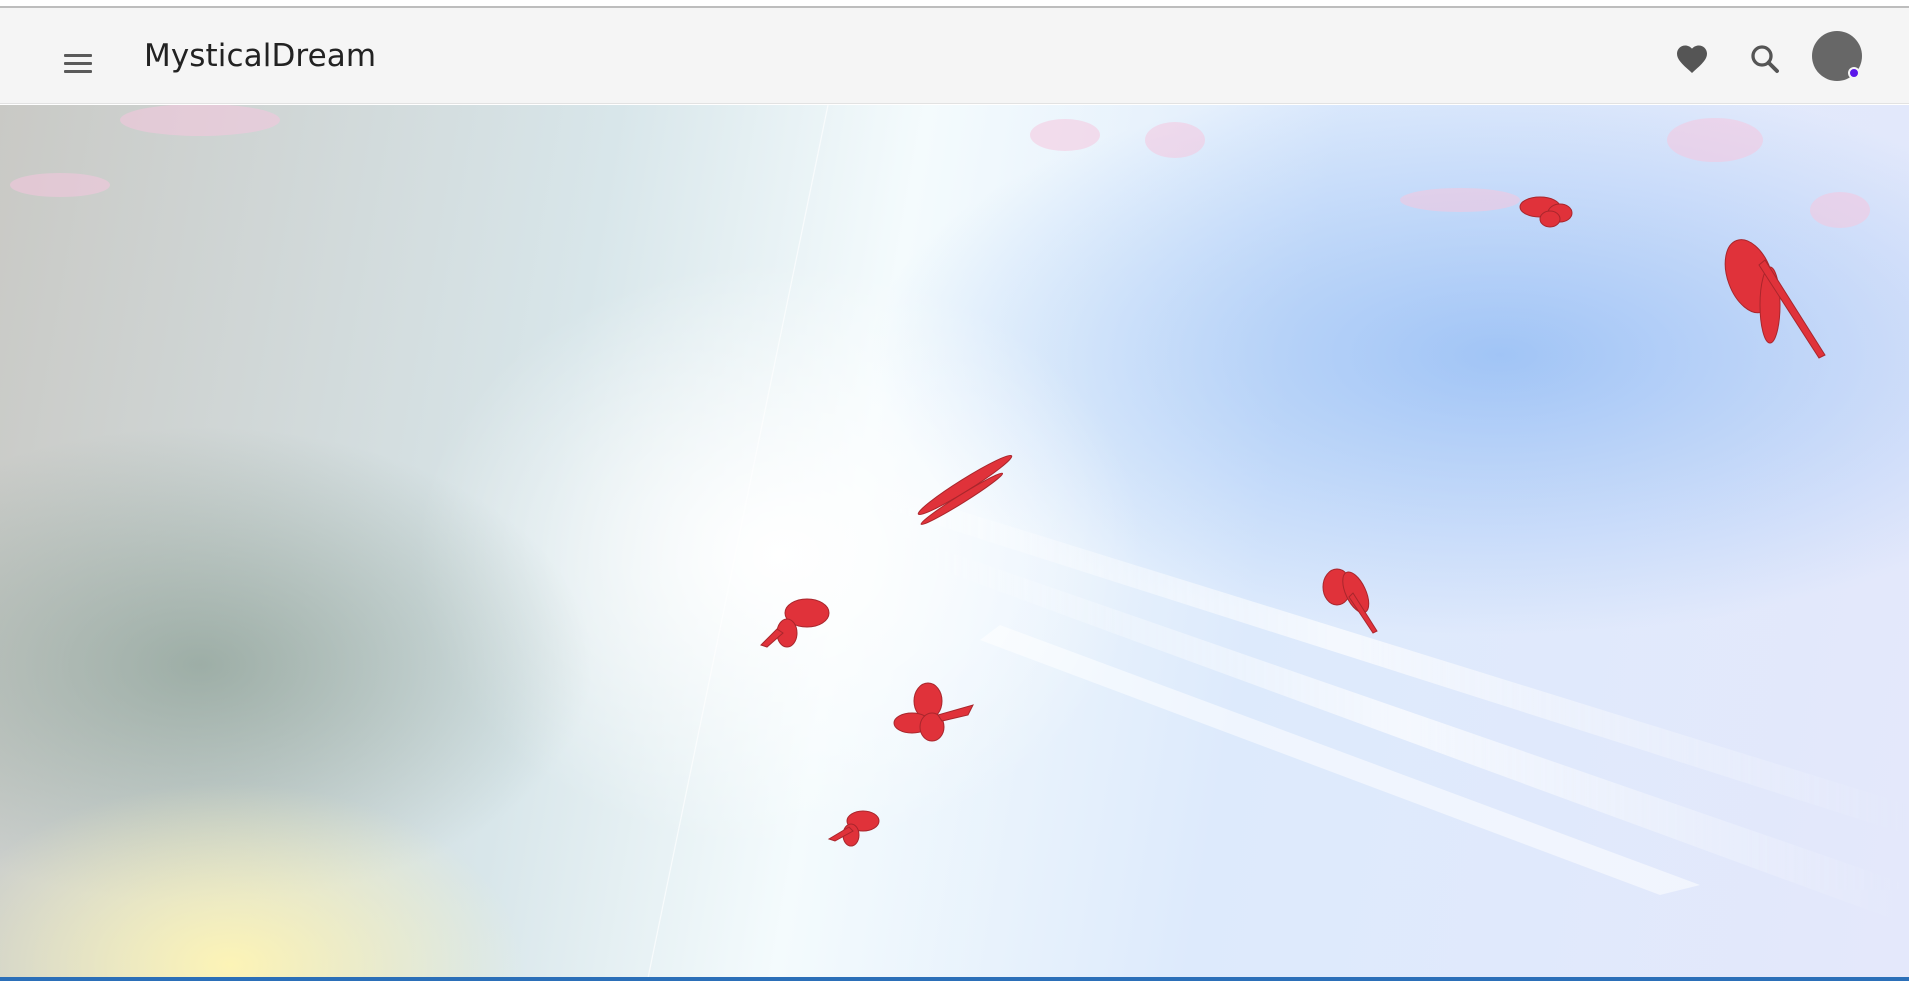 This screenshot has width=1909, height=981. Describe the element at coordinates (954, 979) in the screenshot. I see `window-bottom-edge` at that location.